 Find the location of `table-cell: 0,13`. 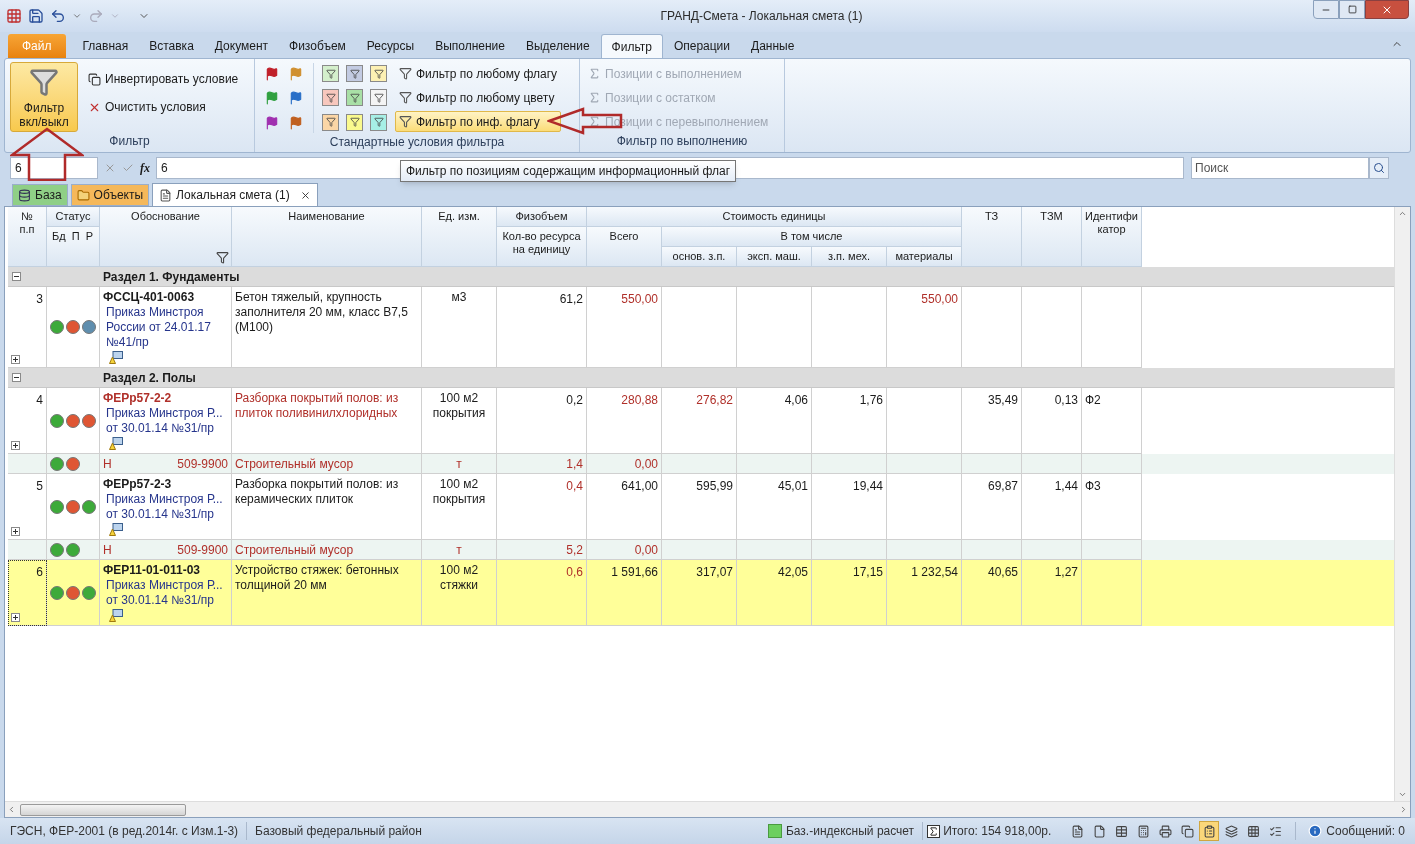

table-cell: 0,13 is located at coordinates (1066, 400).